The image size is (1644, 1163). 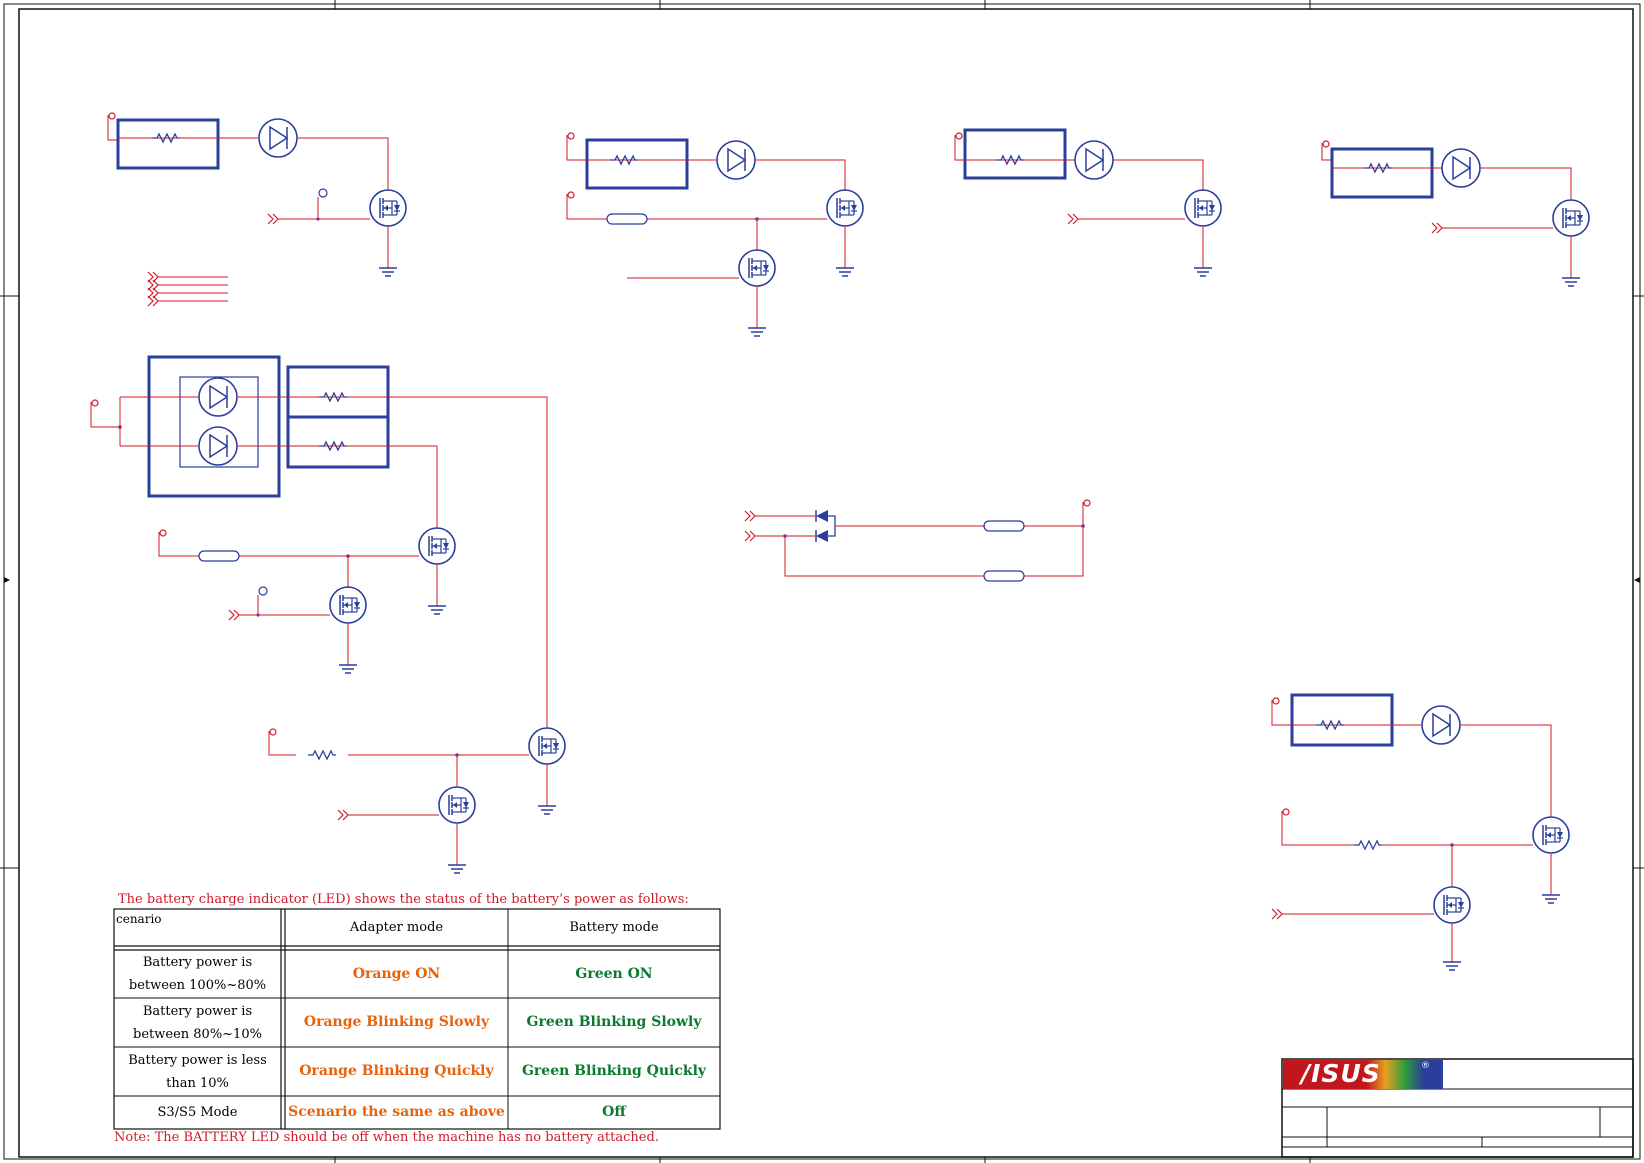 What do you see at coordinates (396, 1112) in the screenshot?
I see `row-4-adapter: Scenario the same as above` at bounding box center [396, 1112].